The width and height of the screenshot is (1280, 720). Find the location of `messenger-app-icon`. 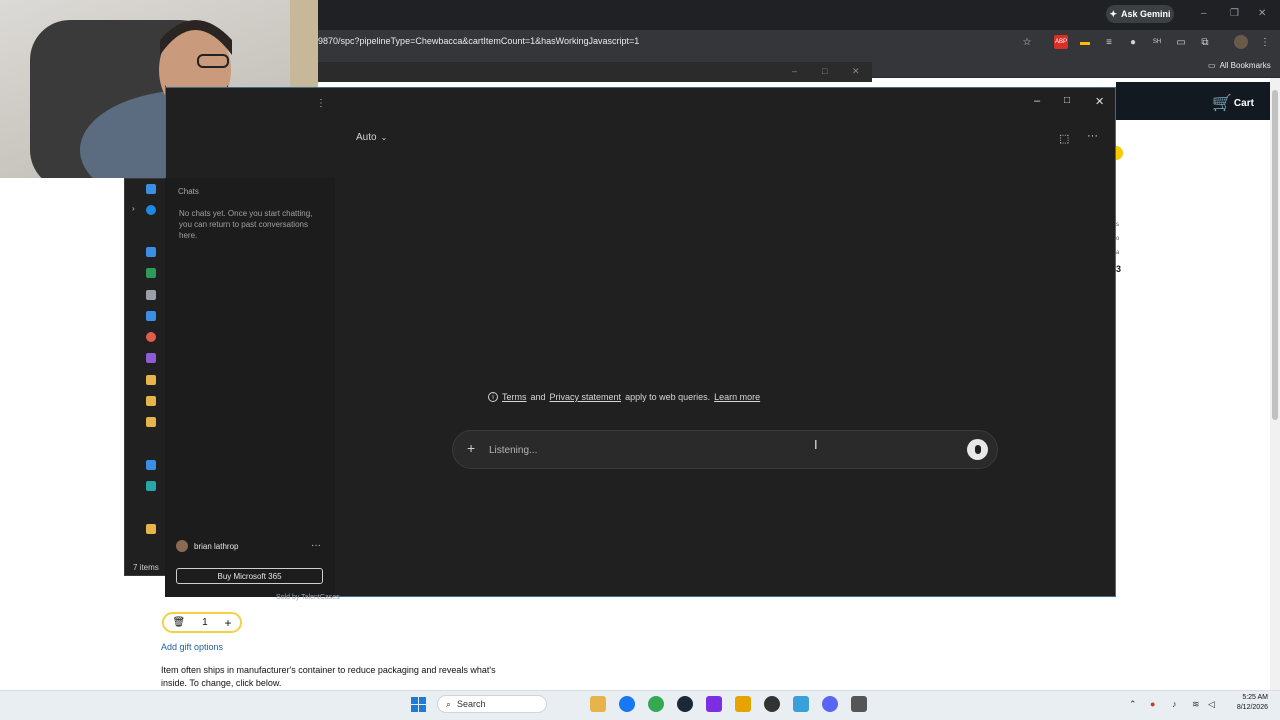

messenger-app-icon is located at coordinates (627, 704).